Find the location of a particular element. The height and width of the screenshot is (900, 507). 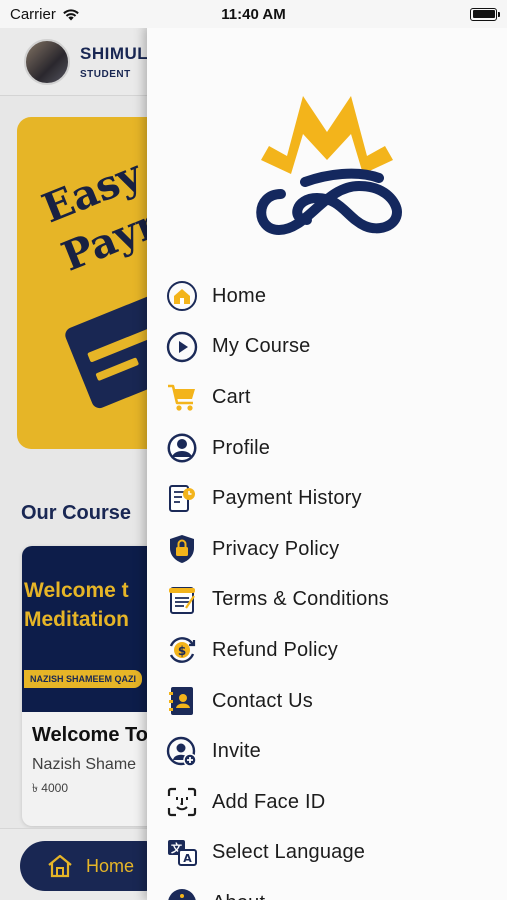

menu-item-cart: Cart is located at coordinates (327, 397).